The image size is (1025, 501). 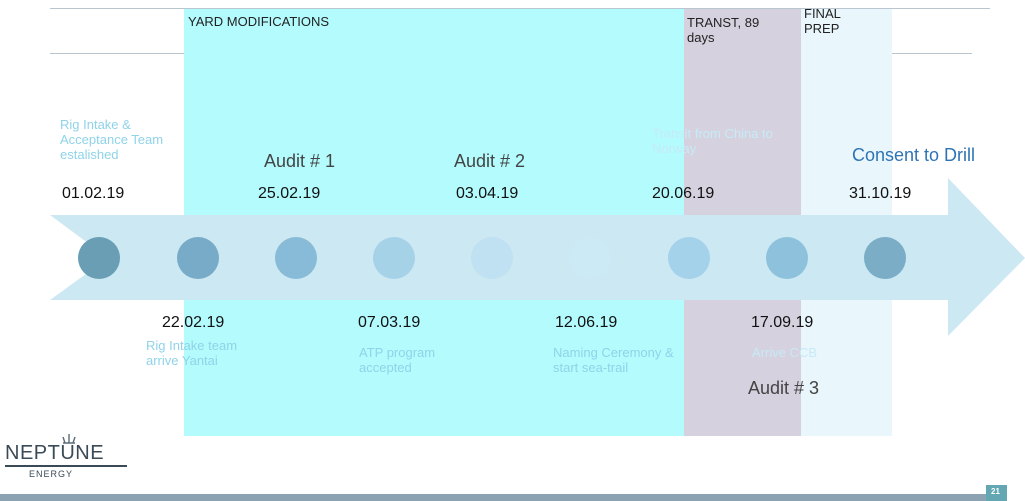 What do you see at coordinates (289, 193) in the screenshot?
I see `event-date-25-02-19: 25.02.19` at bounding box center [289, 193].